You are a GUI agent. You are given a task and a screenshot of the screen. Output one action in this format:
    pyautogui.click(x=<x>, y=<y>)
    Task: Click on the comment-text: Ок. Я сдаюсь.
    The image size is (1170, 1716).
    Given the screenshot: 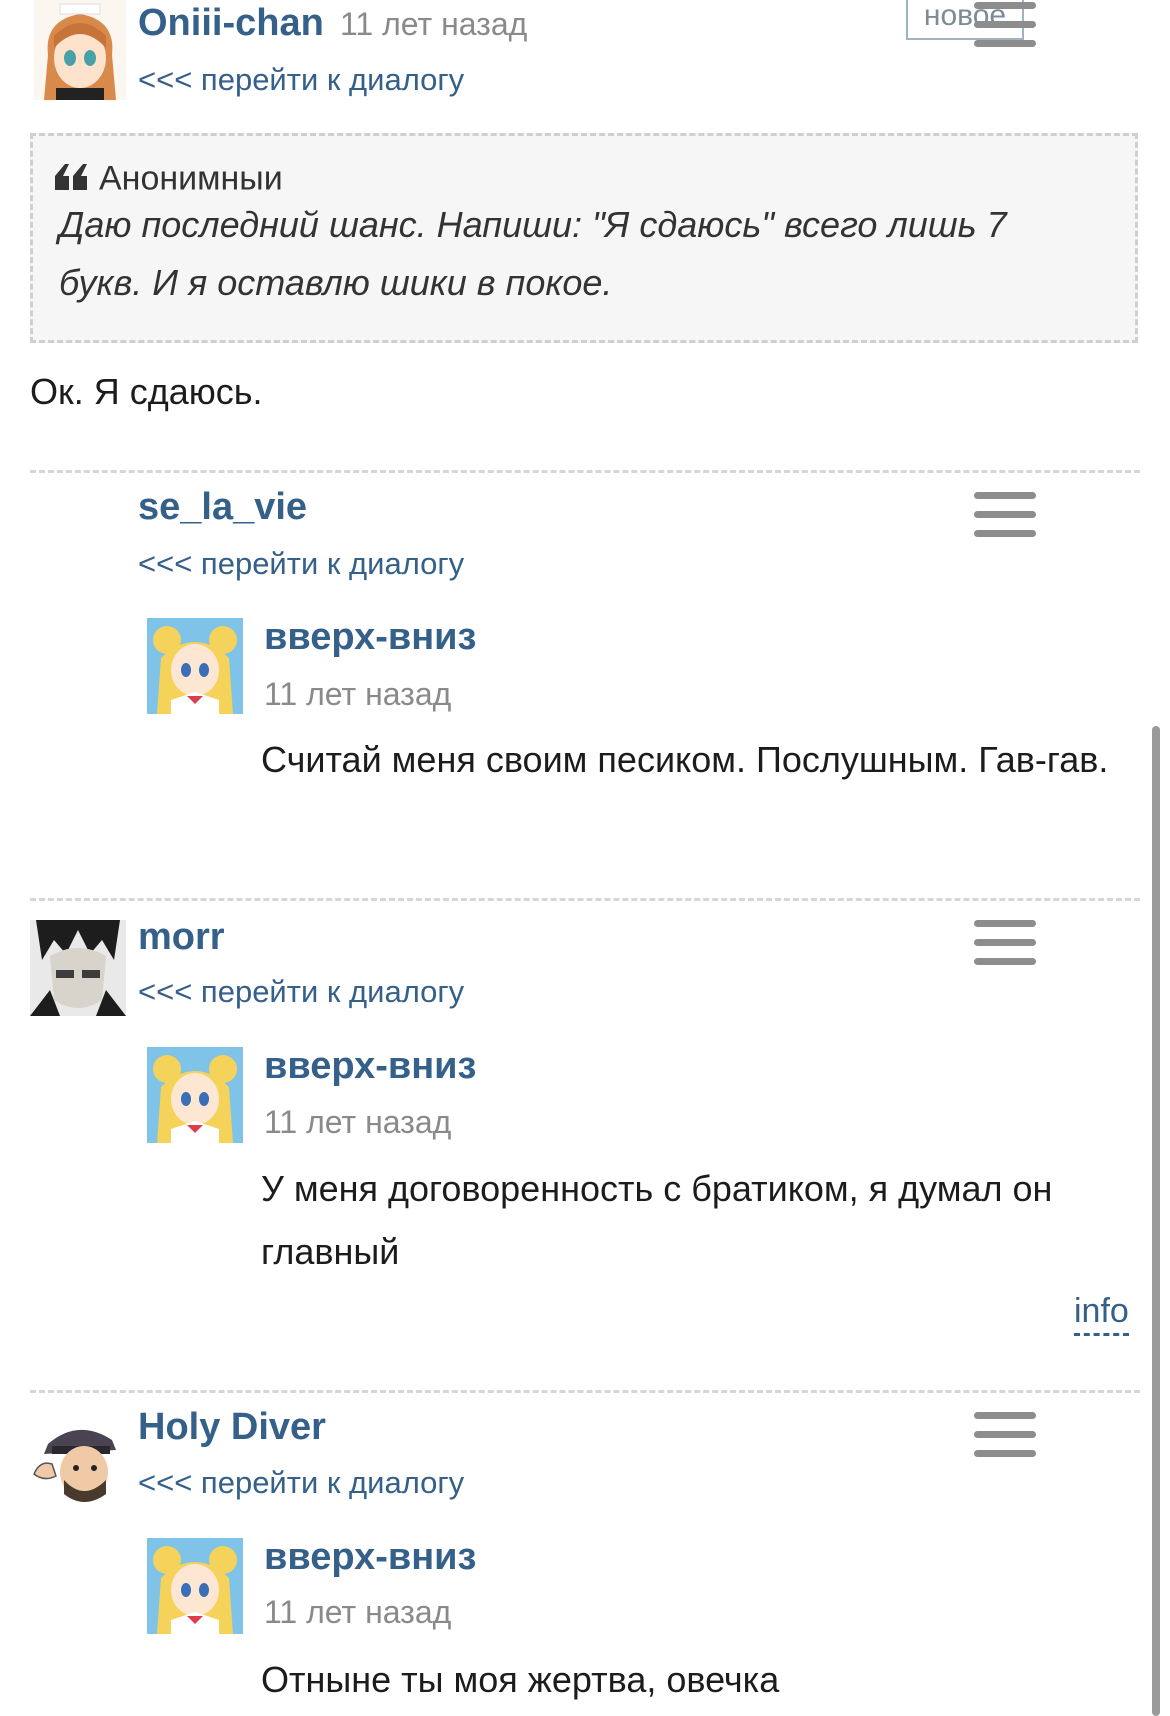 What is the action you would take?
    pyautogui.click(x=146, y=391)
    